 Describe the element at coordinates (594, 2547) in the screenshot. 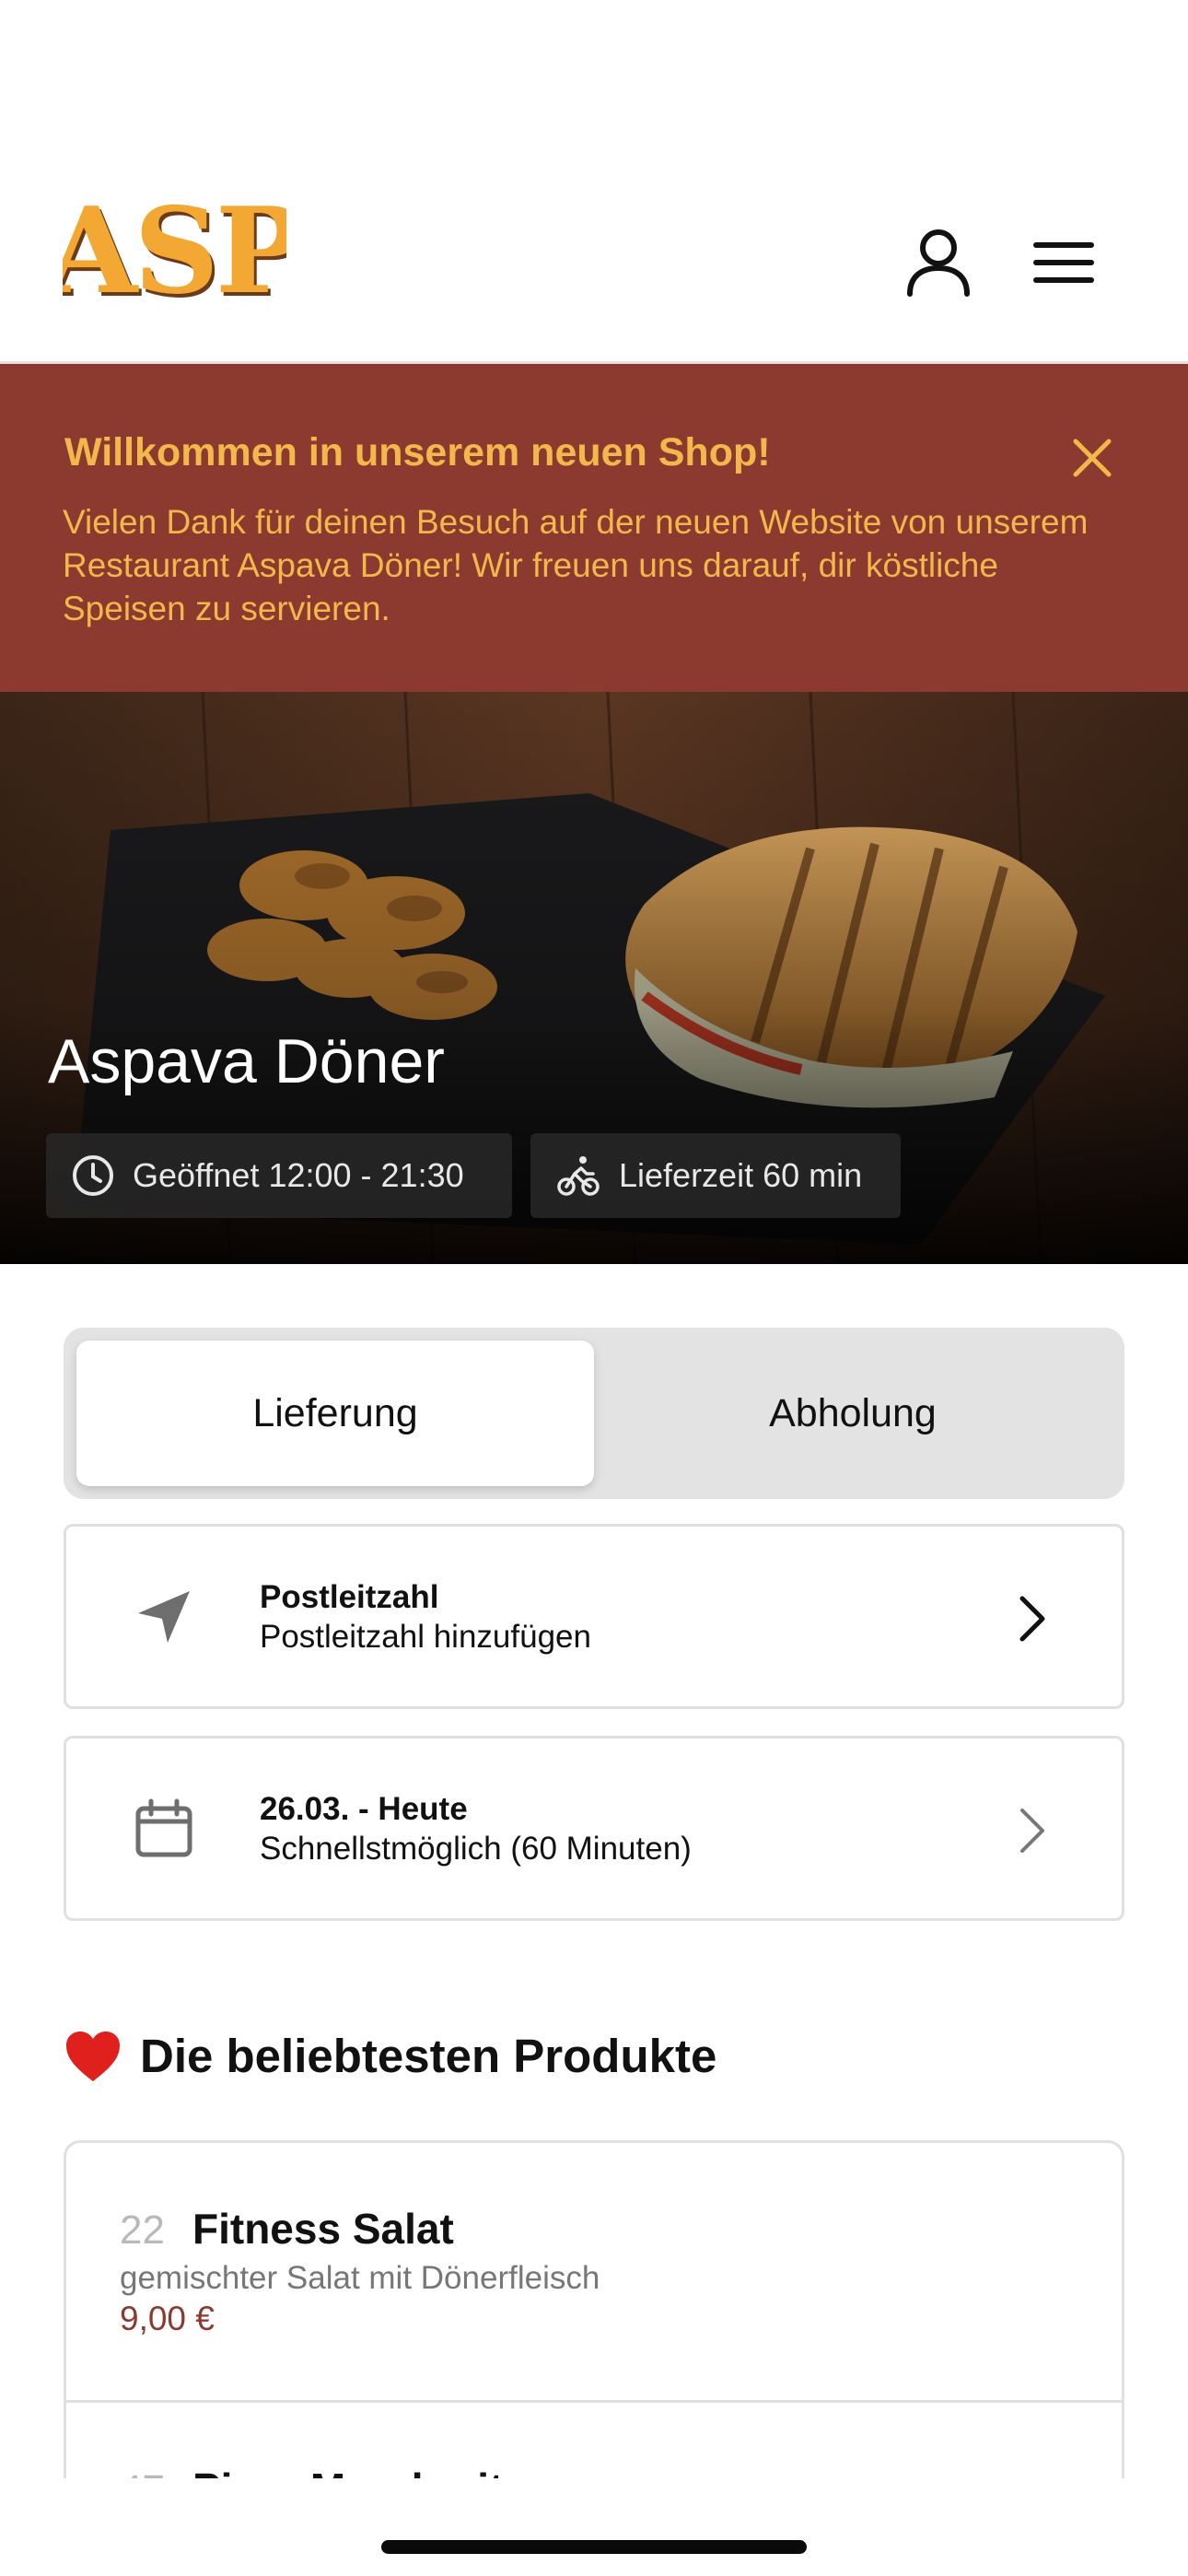

I see `home-indicator` at that location.